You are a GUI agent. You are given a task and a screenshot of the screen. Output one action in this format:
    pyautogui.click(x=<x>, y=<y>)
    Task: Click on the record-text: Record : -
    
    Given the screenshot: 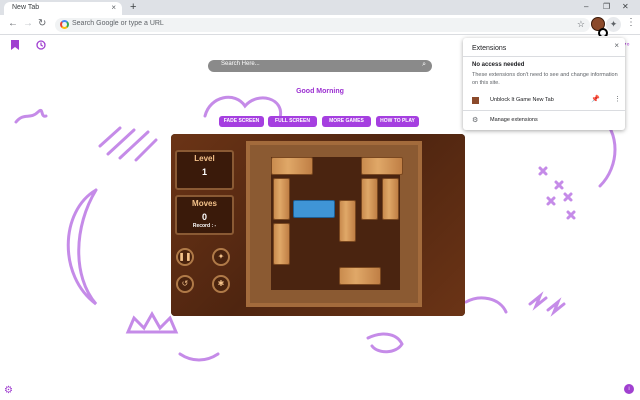 What is the action you would take?
    pyautogui.click(x=204, y=226)
    